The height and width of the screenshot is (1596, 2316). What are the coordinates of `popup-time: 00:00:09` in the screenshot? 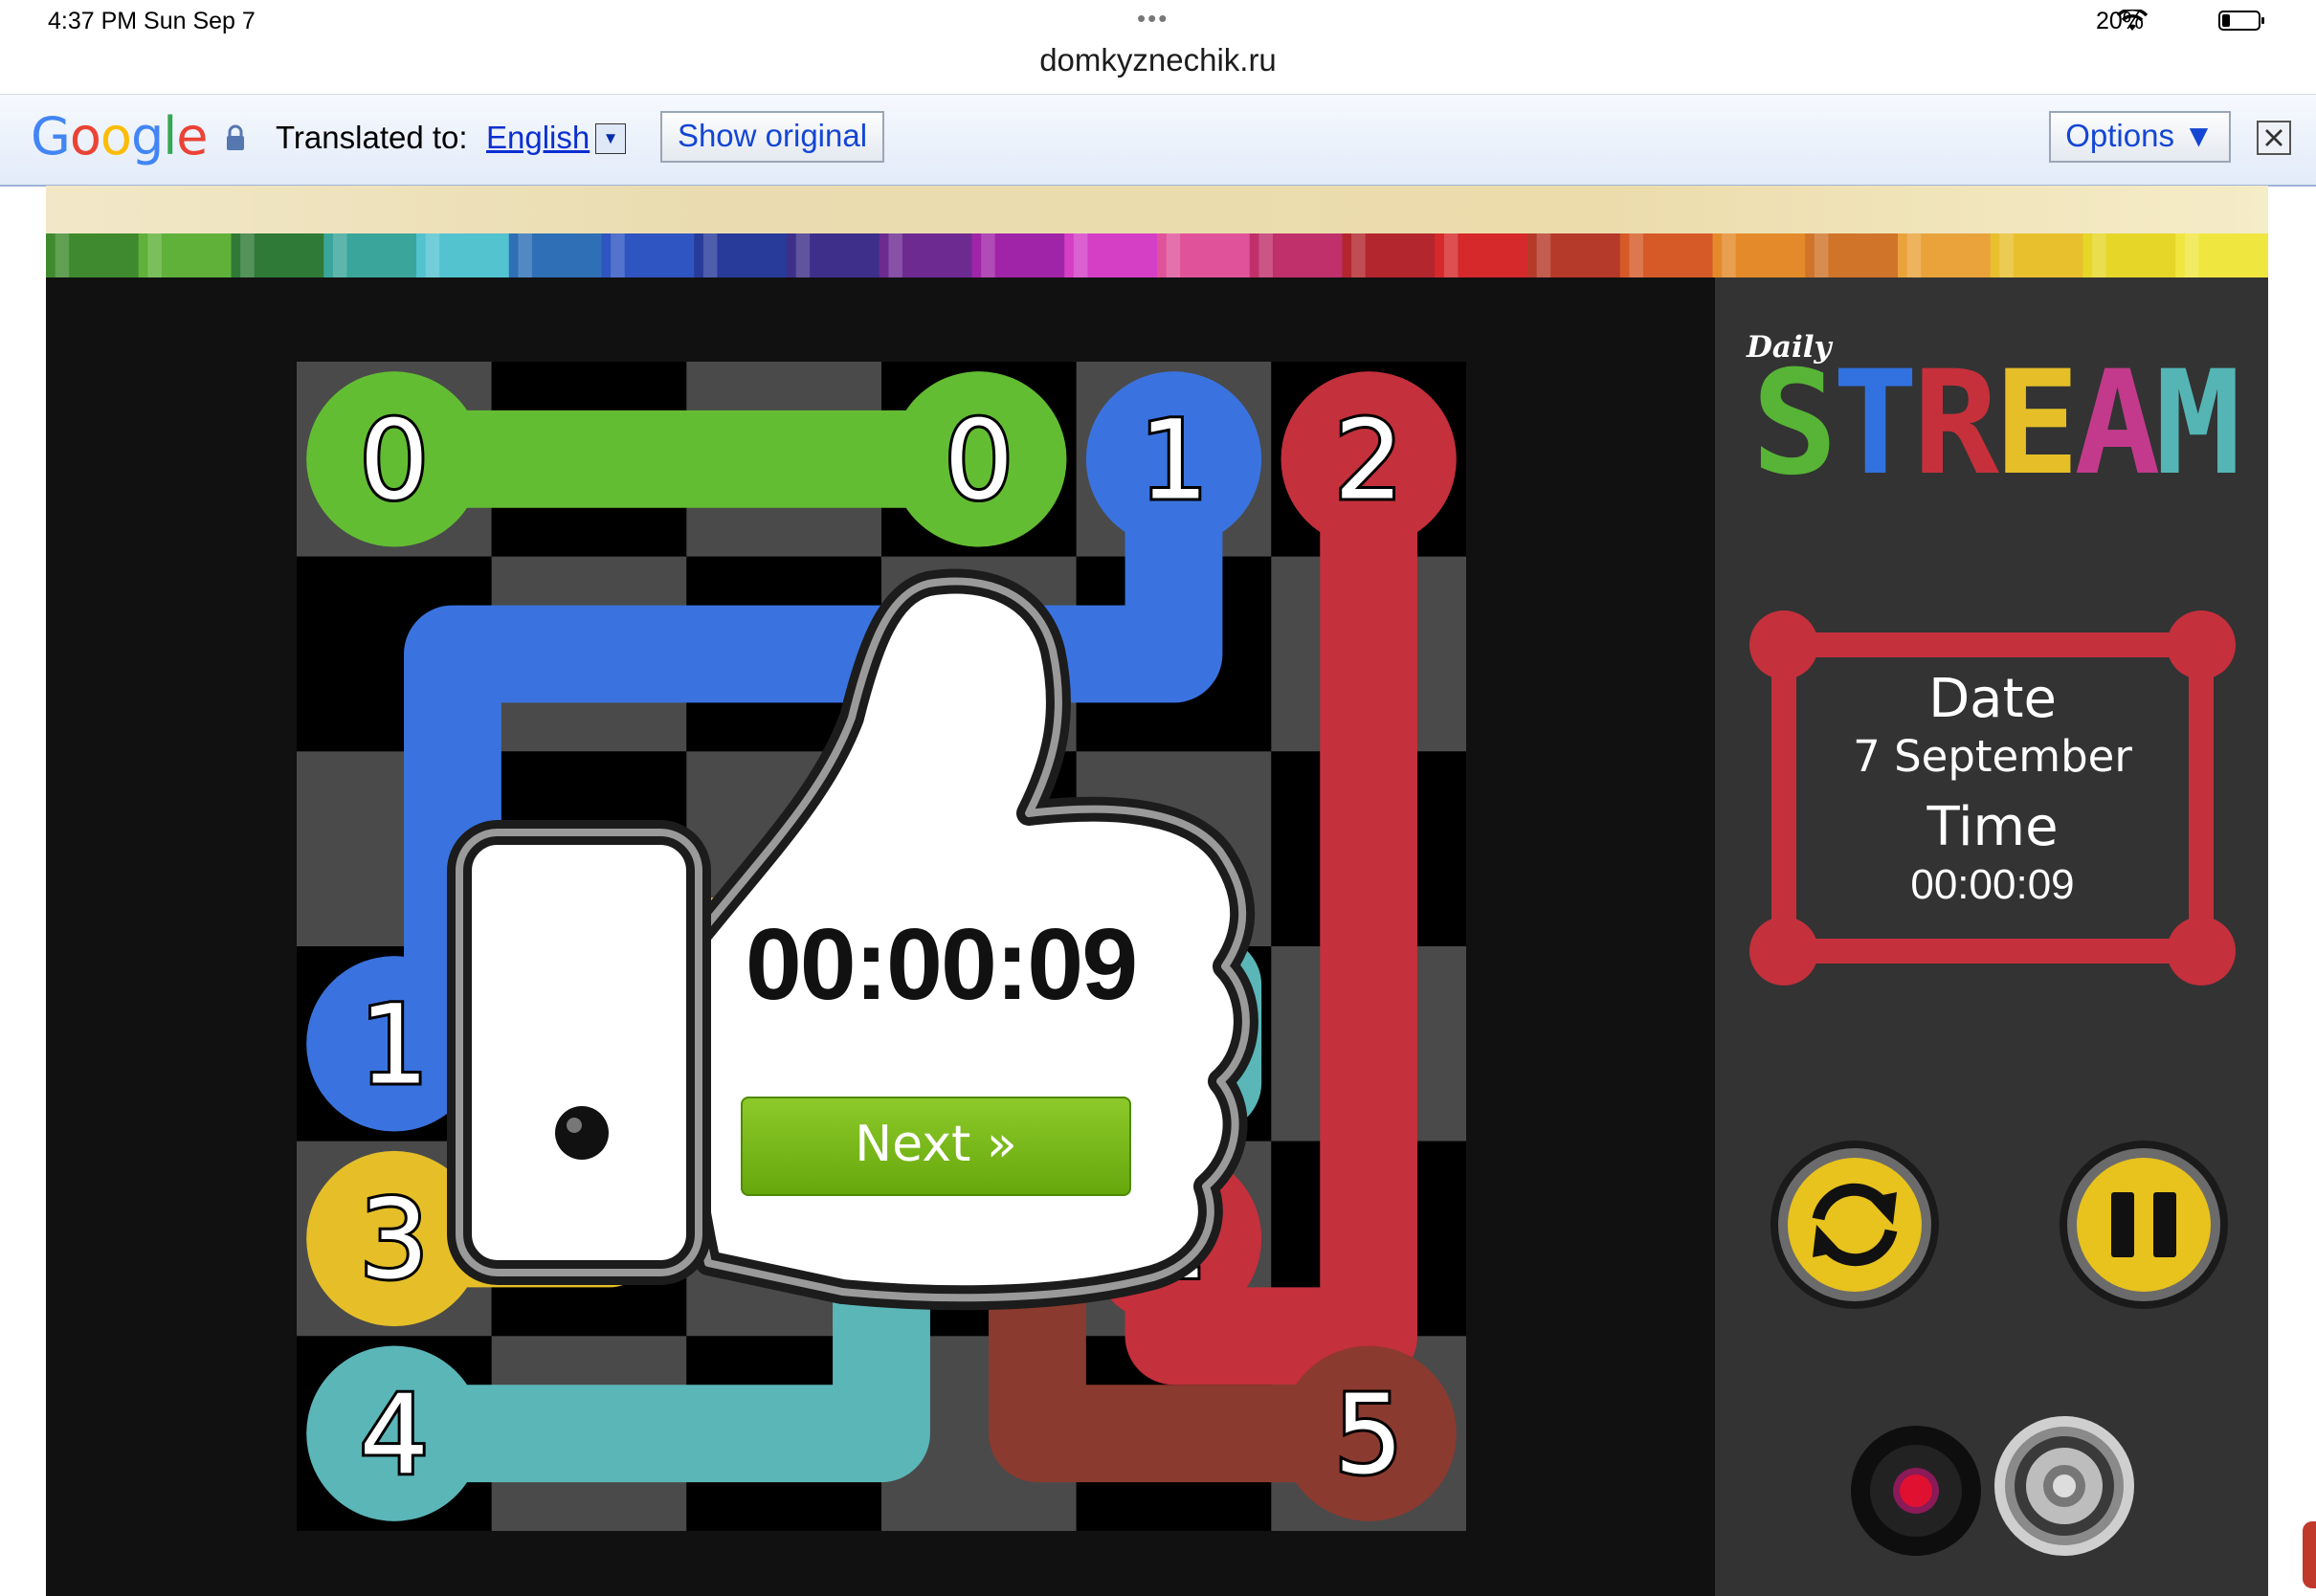 It's located at (942, 965).